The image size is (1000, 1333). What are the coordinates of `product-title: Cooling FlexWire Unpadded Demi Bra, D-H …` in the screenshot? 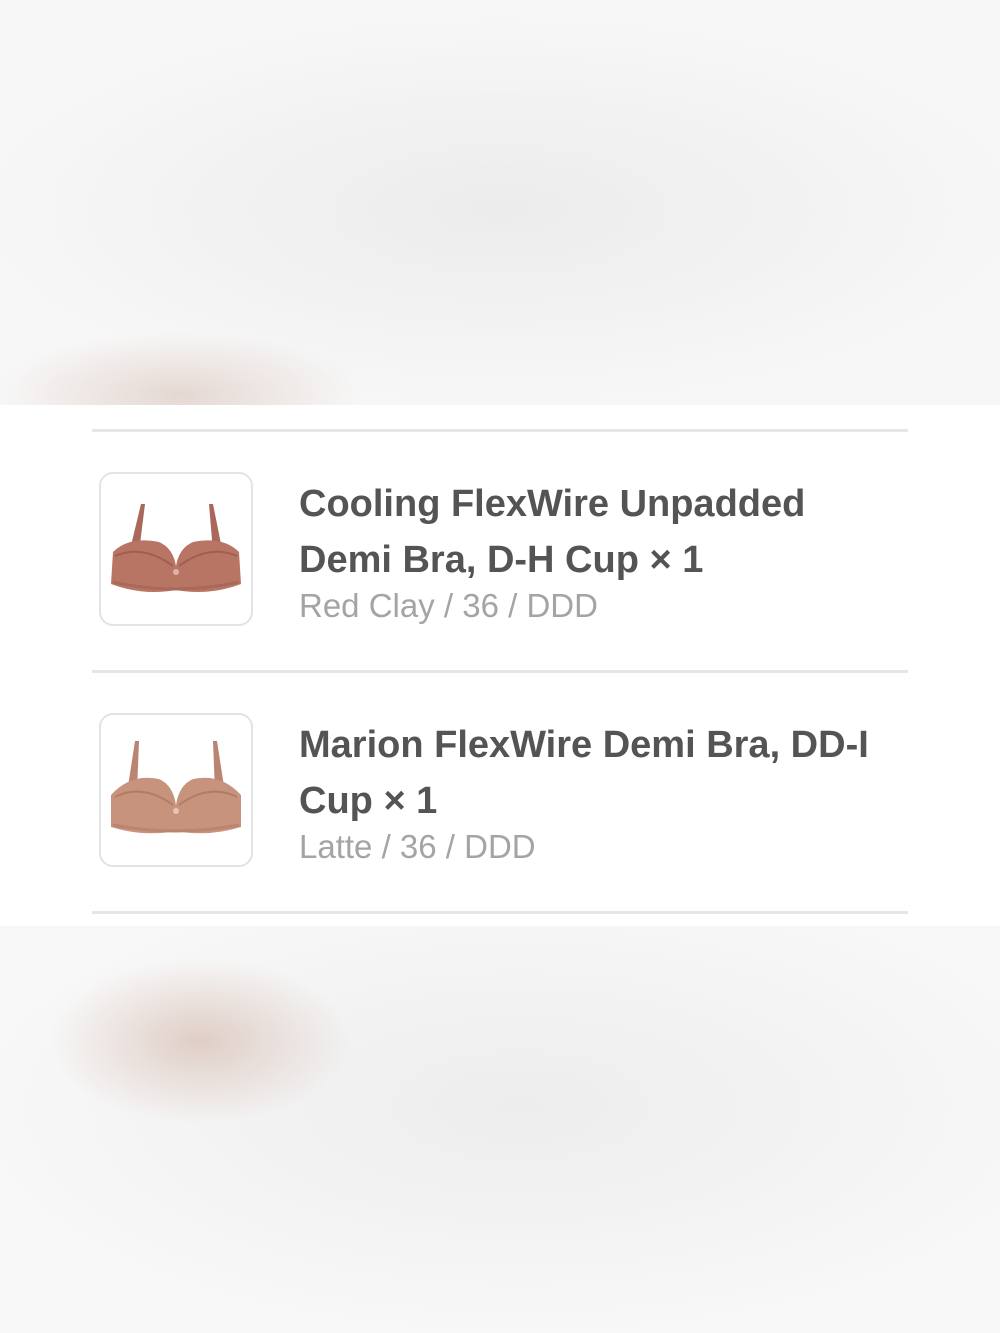 It's located at (599, 532).